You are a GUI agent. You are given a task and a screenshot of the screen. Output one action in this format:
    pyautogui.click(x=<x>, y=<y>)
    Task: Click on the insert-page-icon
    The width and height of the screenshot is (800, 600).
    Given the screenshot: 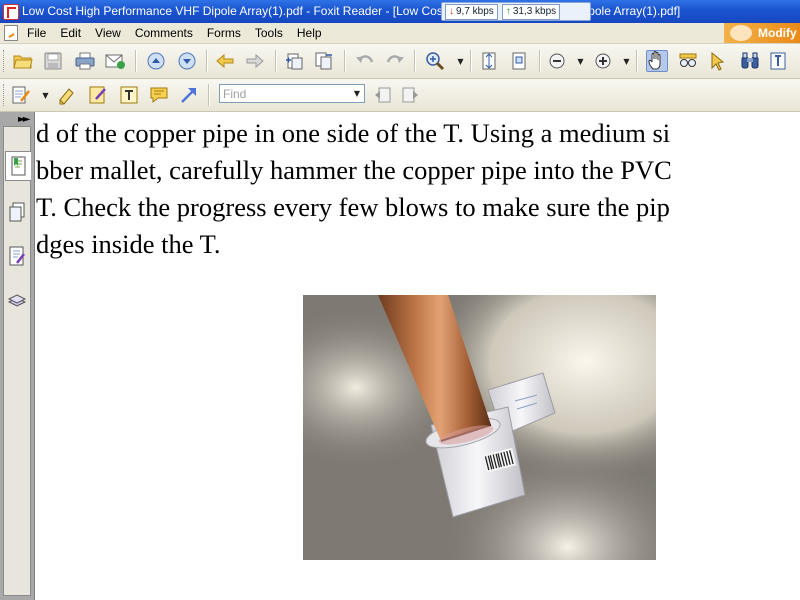 What is the action you would take?
    pyautogui.click(x=294, y=61)
    